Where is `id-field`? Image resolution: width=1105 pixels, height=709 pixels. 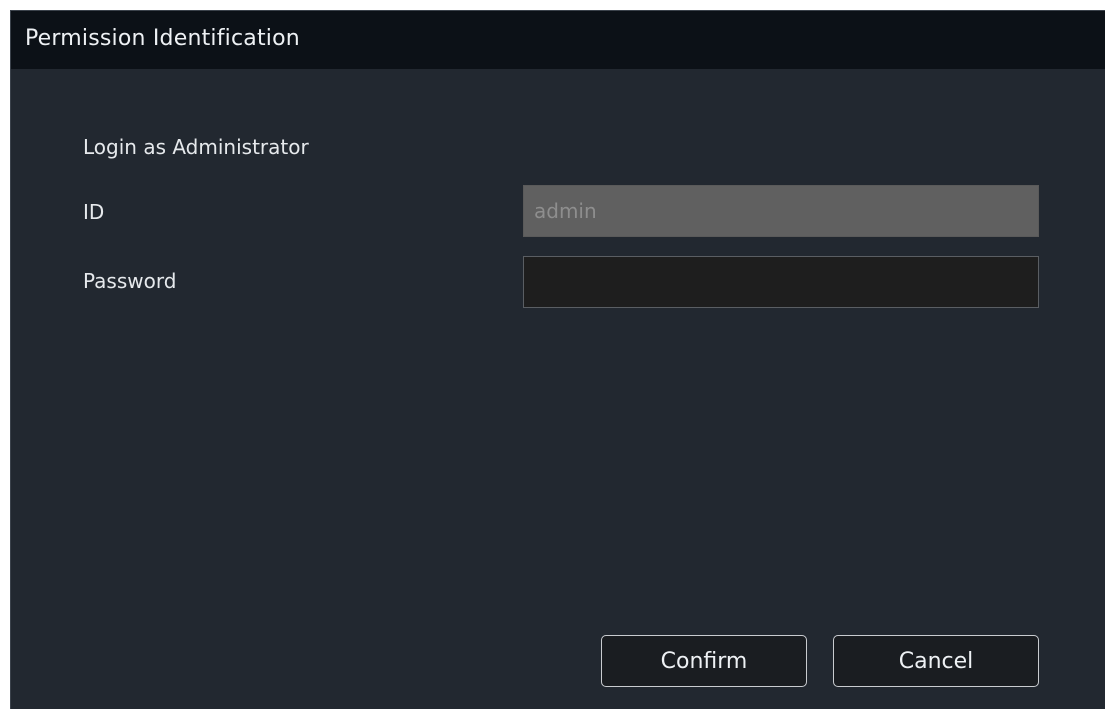 id-field is located at coordinates (781, 211).